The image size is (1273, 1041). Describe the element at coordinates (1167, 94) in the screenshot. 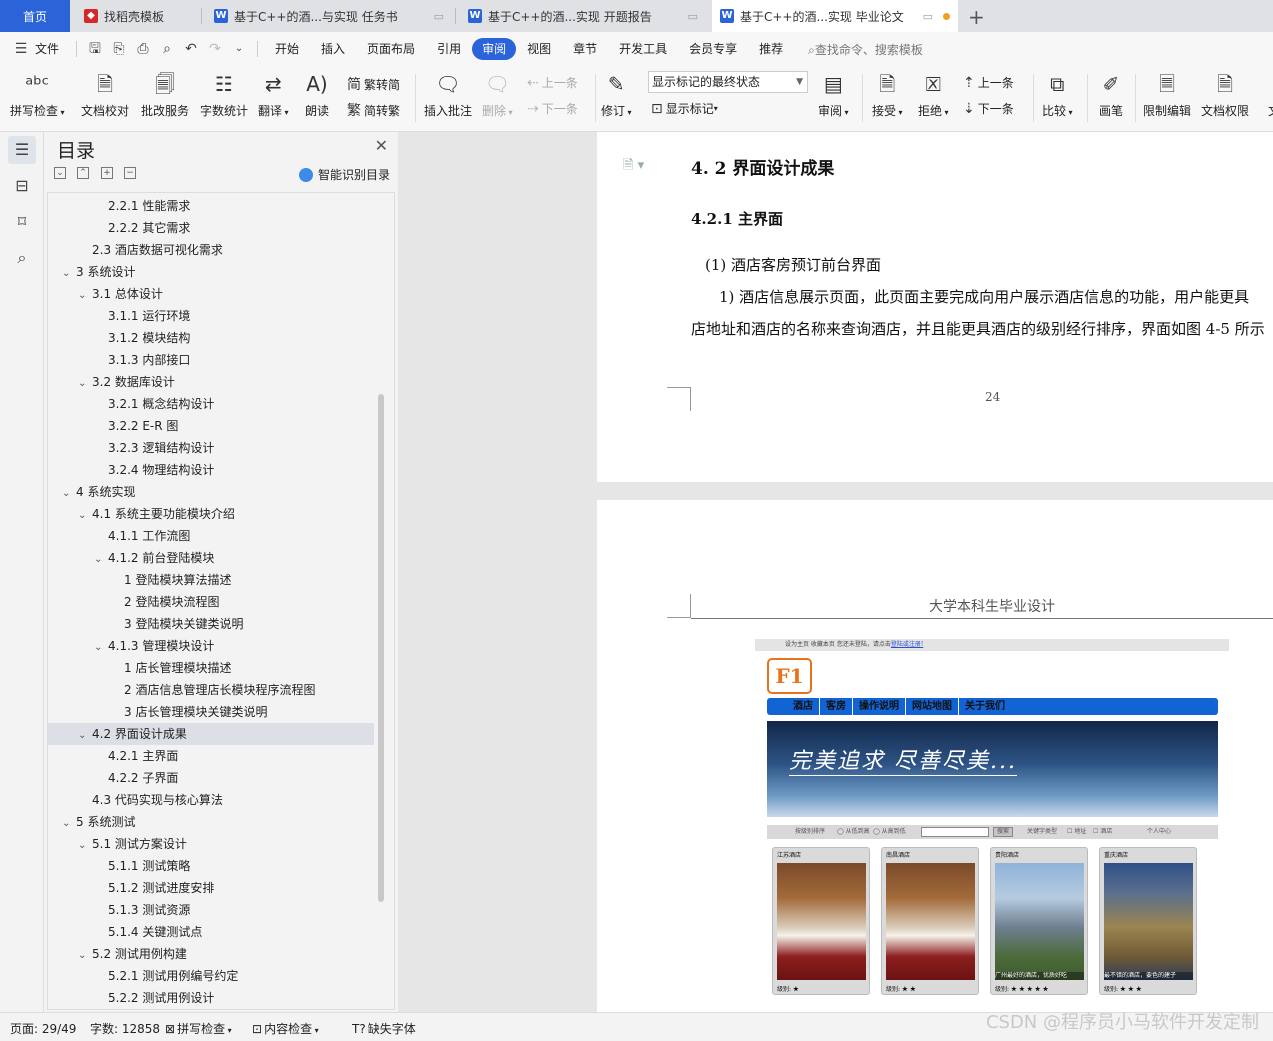

I see `restrict-edit-button: 🗏 限制编辑` at that location.